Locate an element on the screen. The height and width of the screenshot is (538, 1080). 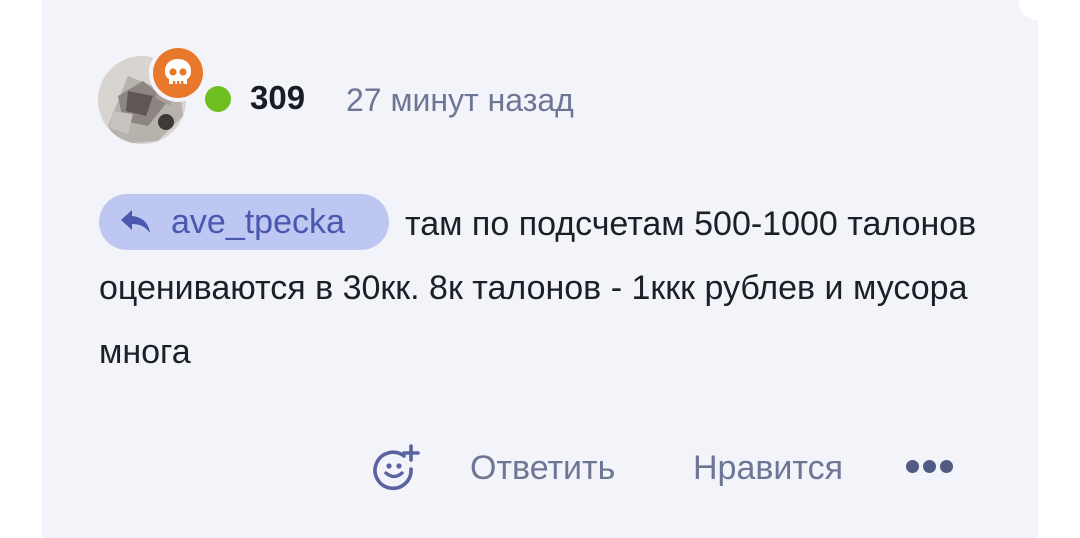
add-emoji-icon is located at coordinates (395, 467).